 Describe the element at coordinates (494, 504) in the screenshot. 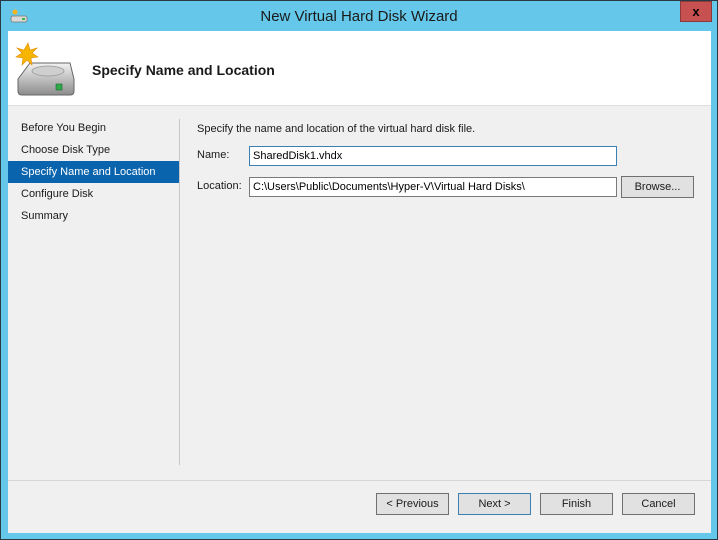

I see `next-button: Next >` at that location.